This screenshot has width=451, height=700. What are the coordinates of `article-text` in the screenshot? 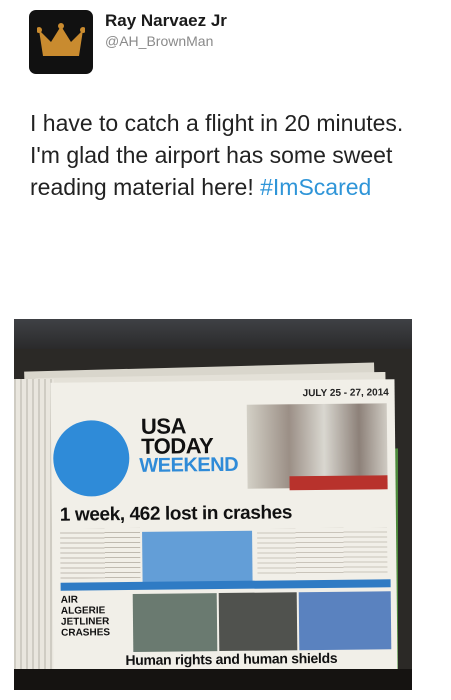 It's located at (322, 551).